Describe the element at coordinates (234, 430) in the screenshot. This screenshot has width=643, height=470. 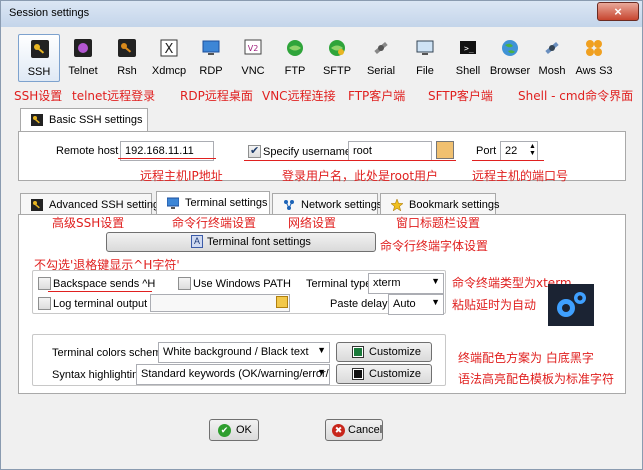
I see `ok-button: ✔ OK` at that location.